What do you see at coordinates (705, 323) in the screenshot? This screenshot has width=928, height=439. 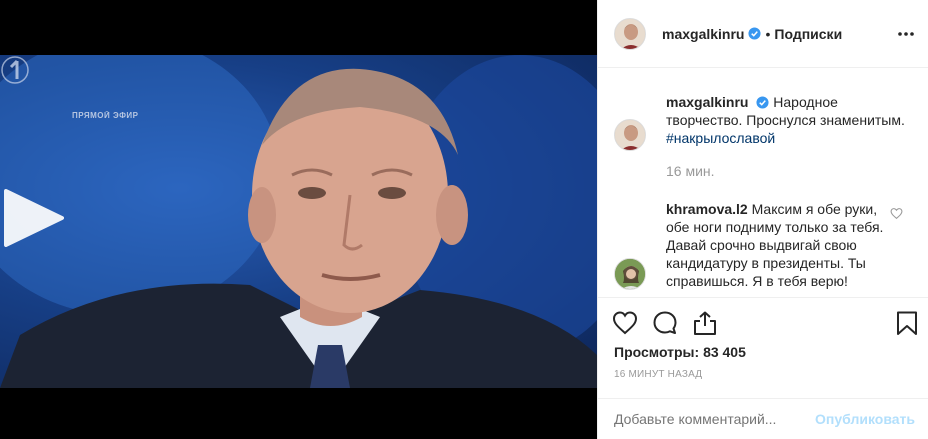 I see `share-icon` at bounding box center [705, 323].